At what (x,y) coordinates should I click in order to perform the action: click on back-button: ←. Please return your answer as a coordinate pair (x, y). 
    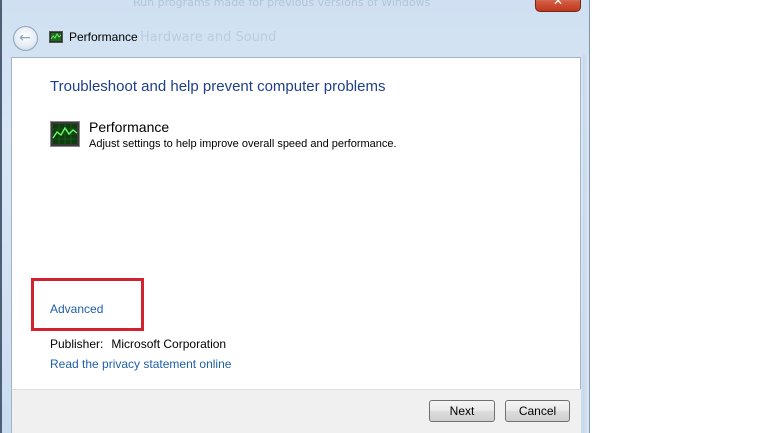
    Looking at the image, I should click on (25, 38).